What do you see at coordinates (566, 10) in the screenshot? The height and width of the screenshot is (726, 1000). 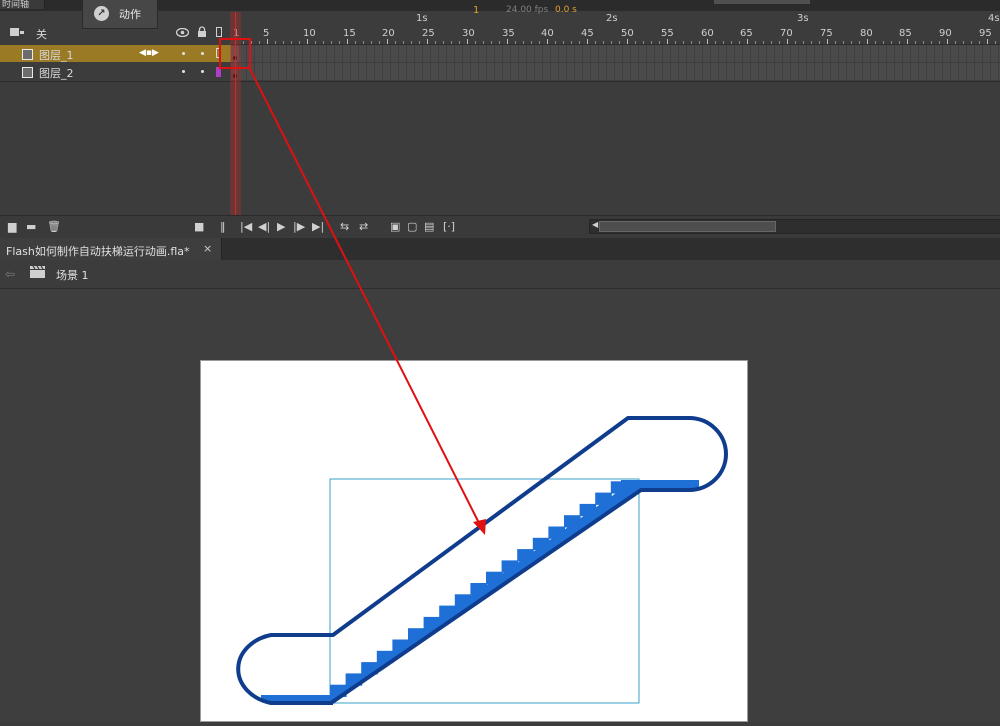 I see `elapsed-time-readout: 0.0 s` at bounding box center [566, 10].